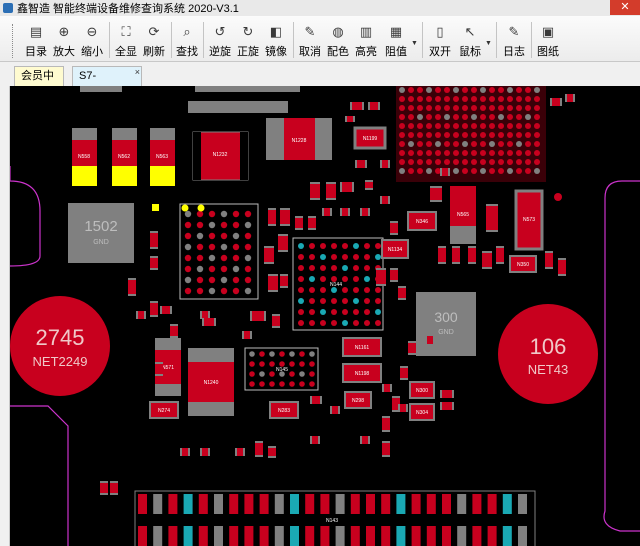 The width and height of the screenshot is (640, 546). Describe the element at coordinates (338, 40) in the screenshot. I see `color-button: ◍ 配色` at that location.